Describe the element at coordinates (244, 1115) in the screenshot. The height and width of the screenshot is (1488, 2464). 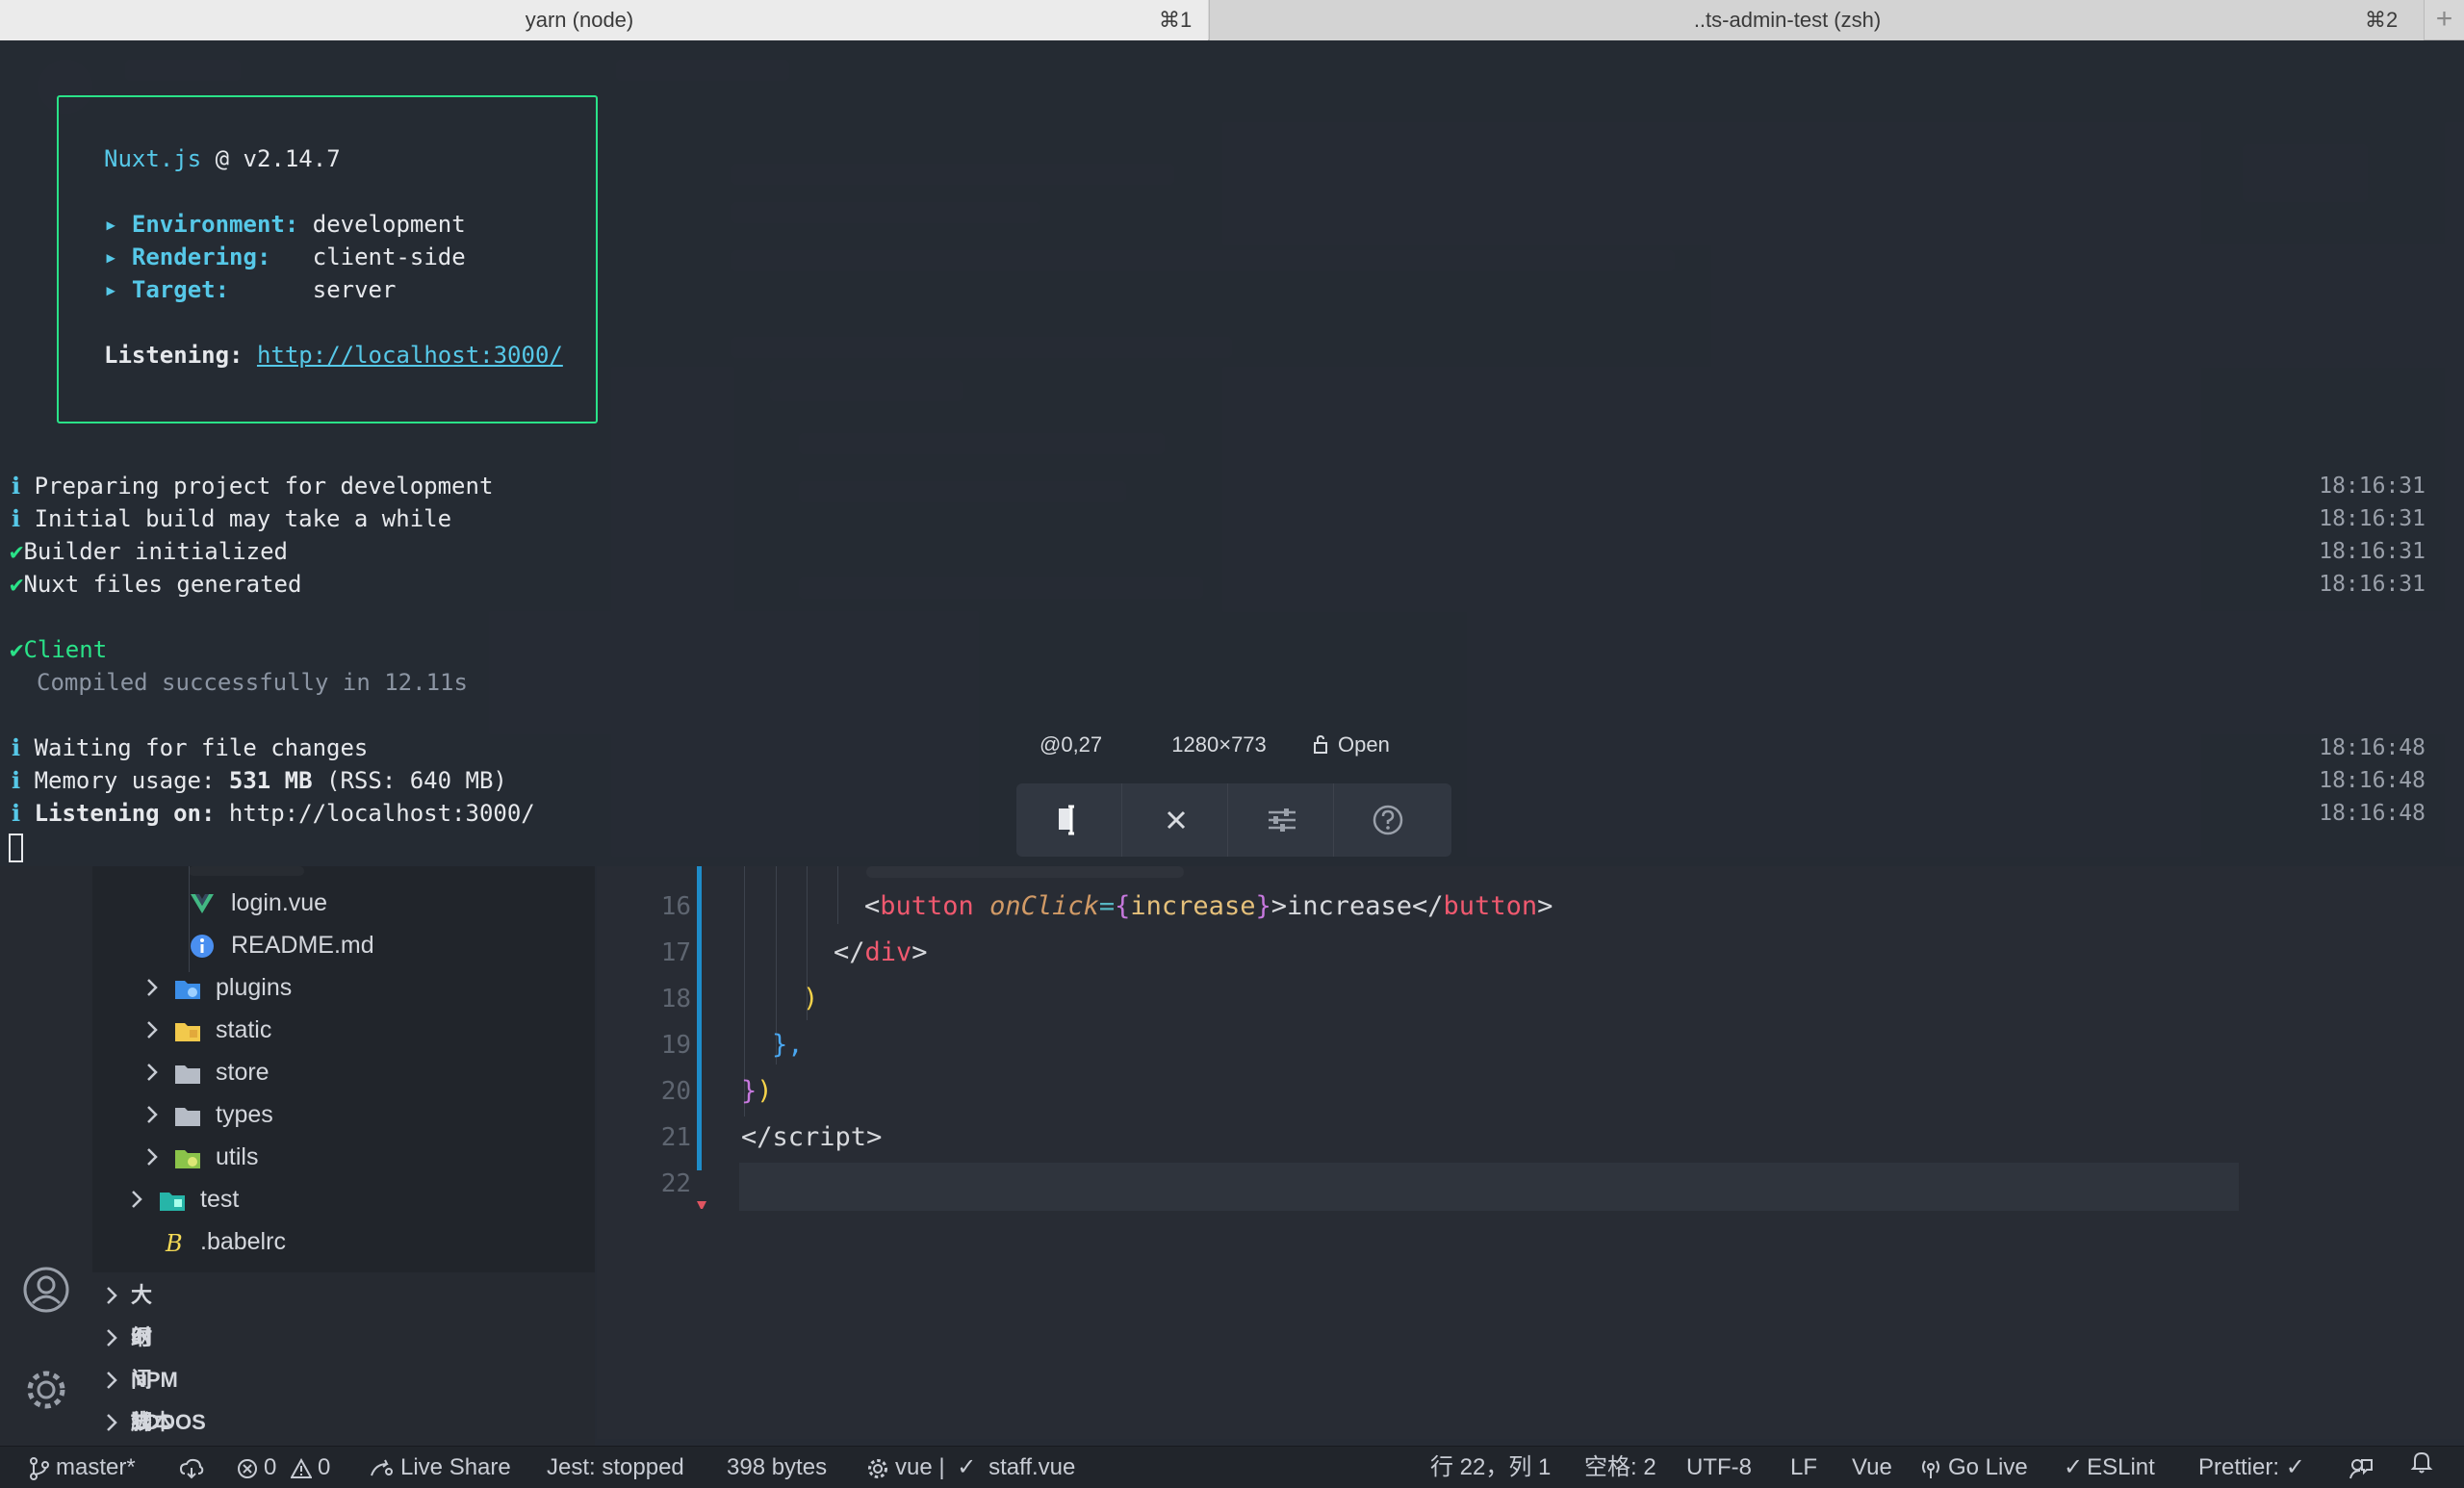
I see `tree-item-label: types` at that location.